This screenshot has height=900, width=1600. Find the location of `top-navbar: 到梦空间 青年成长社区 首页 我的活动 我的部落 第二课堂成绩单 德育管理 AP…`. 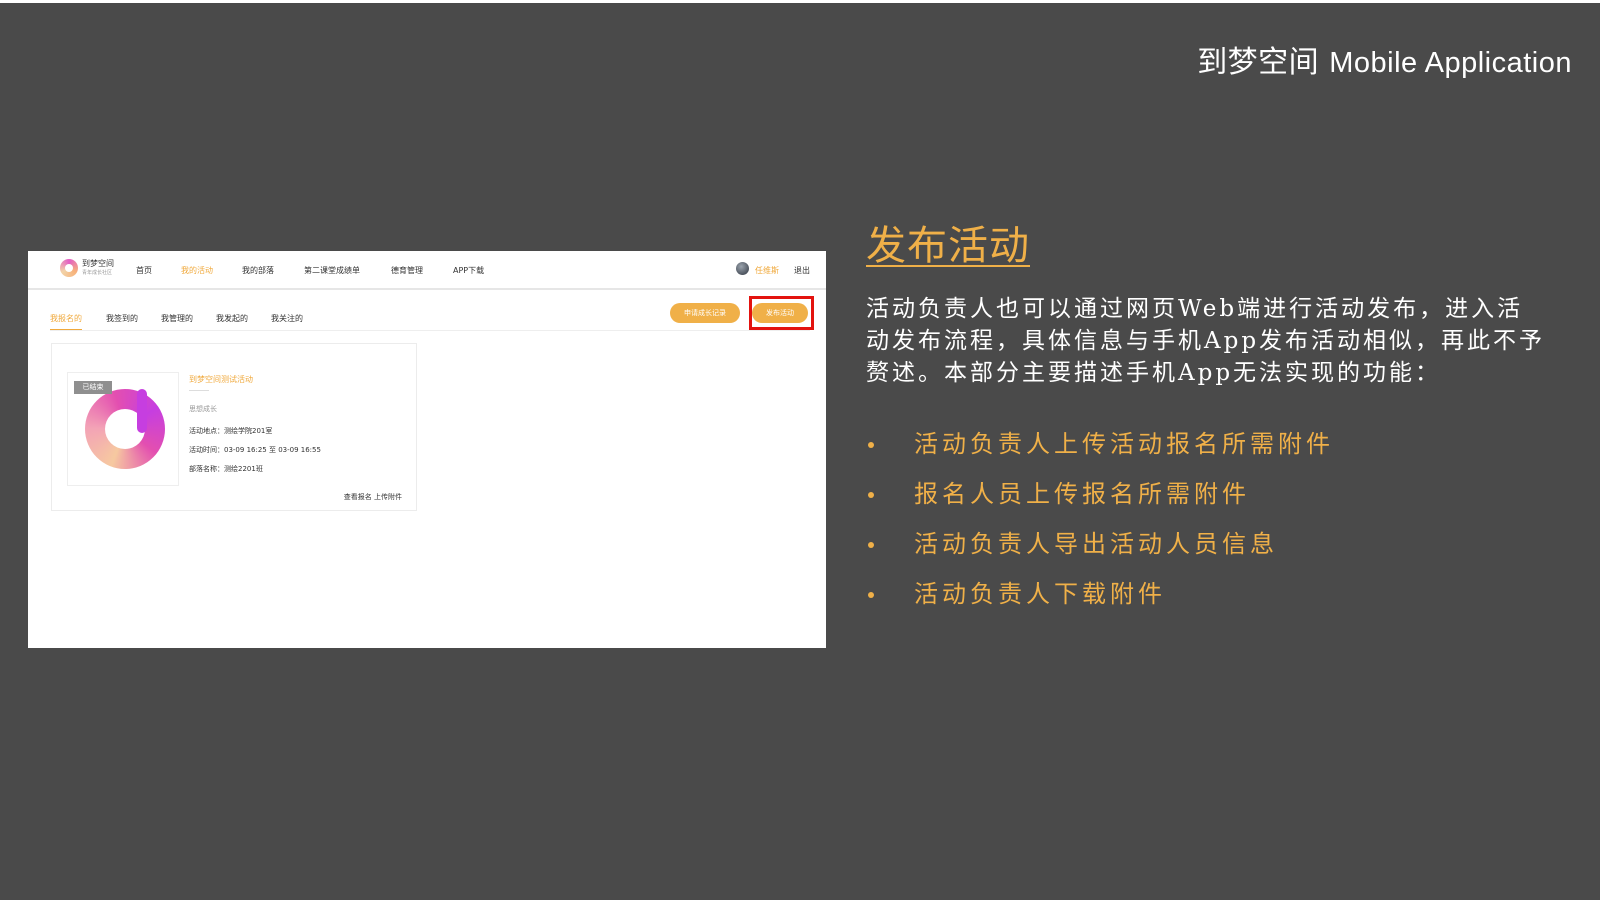

top-navbar: 到梦空间 青年成长社区 首页 我的活动 我的部落 第二课堂成绩单 德育管理 AP… is located at coordinates (427, 270).